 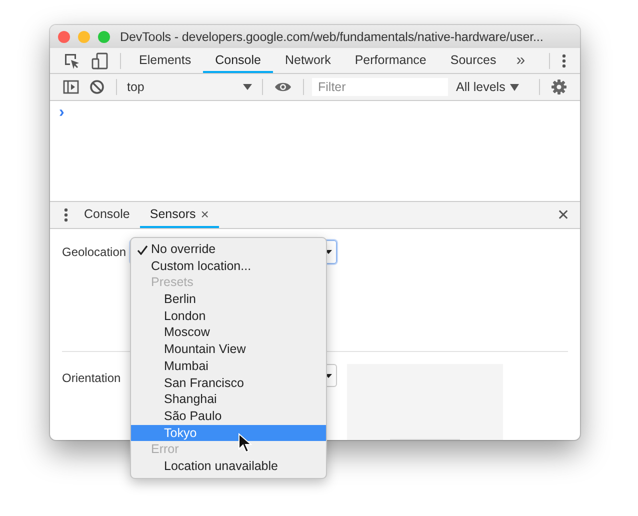 What do you see at coordinates (228, 383) in the screenshot?
I see `menu-item: San Francisco` at bounding box center [228, 383].